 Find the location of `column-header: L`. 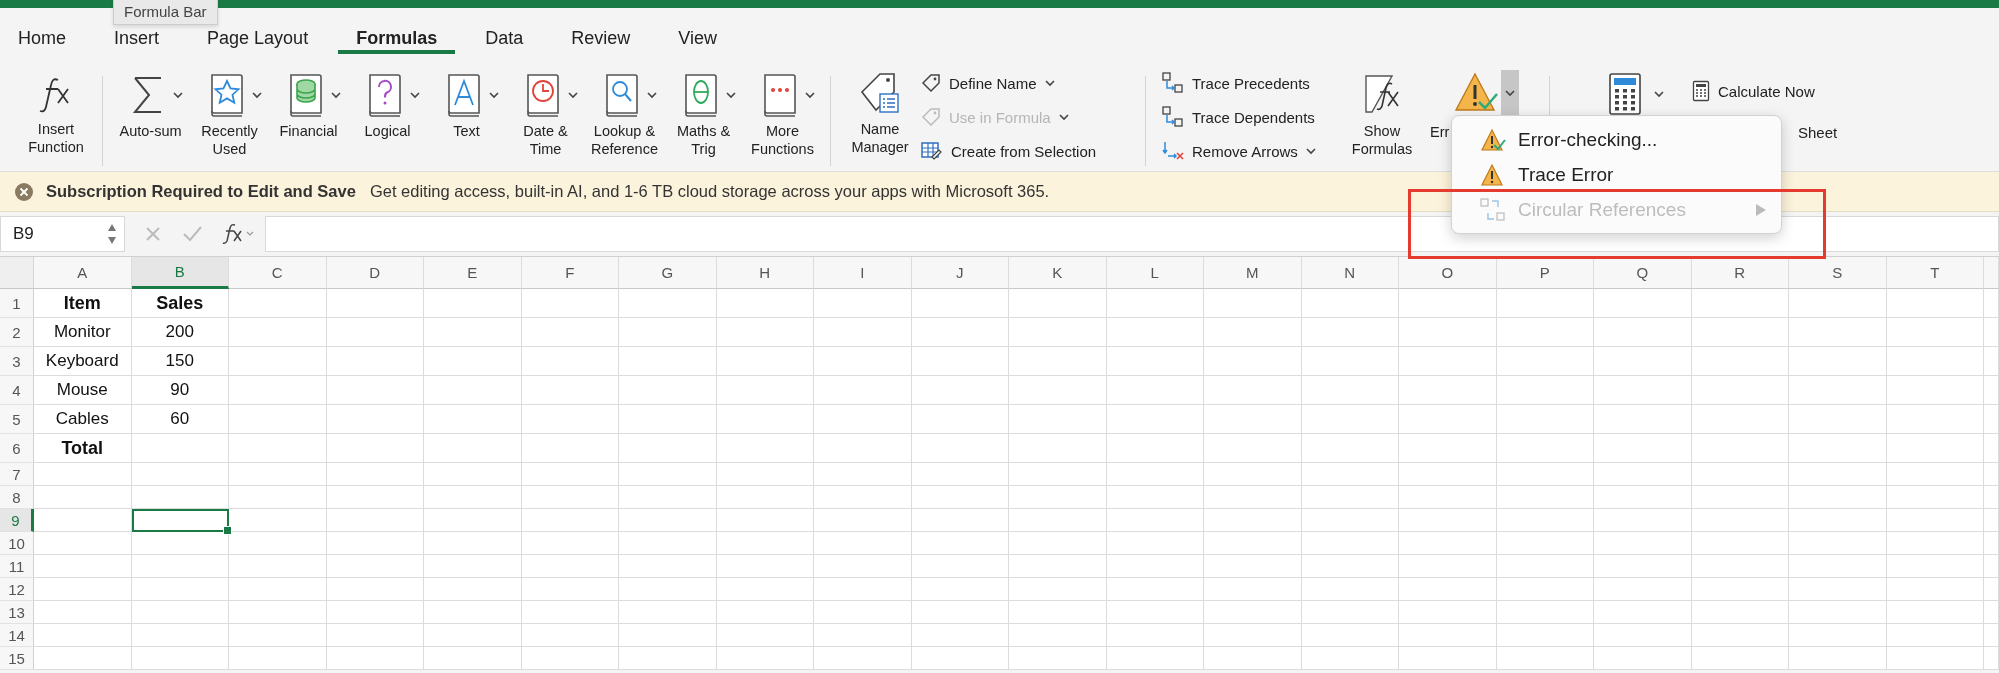

column-header: L is located at coordinates (1155, 273).